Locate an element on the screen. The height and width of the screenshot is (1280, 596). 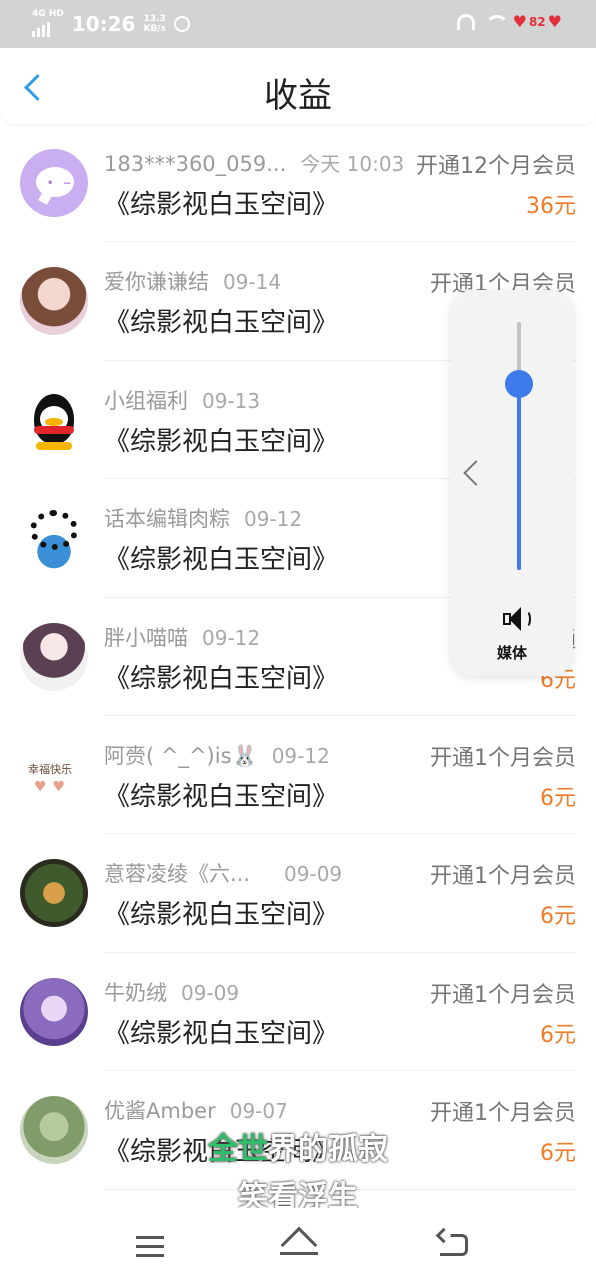
user-name-line: 阿赍( ^_^)is🐰 09-12 is located at coordinates (217, 755).